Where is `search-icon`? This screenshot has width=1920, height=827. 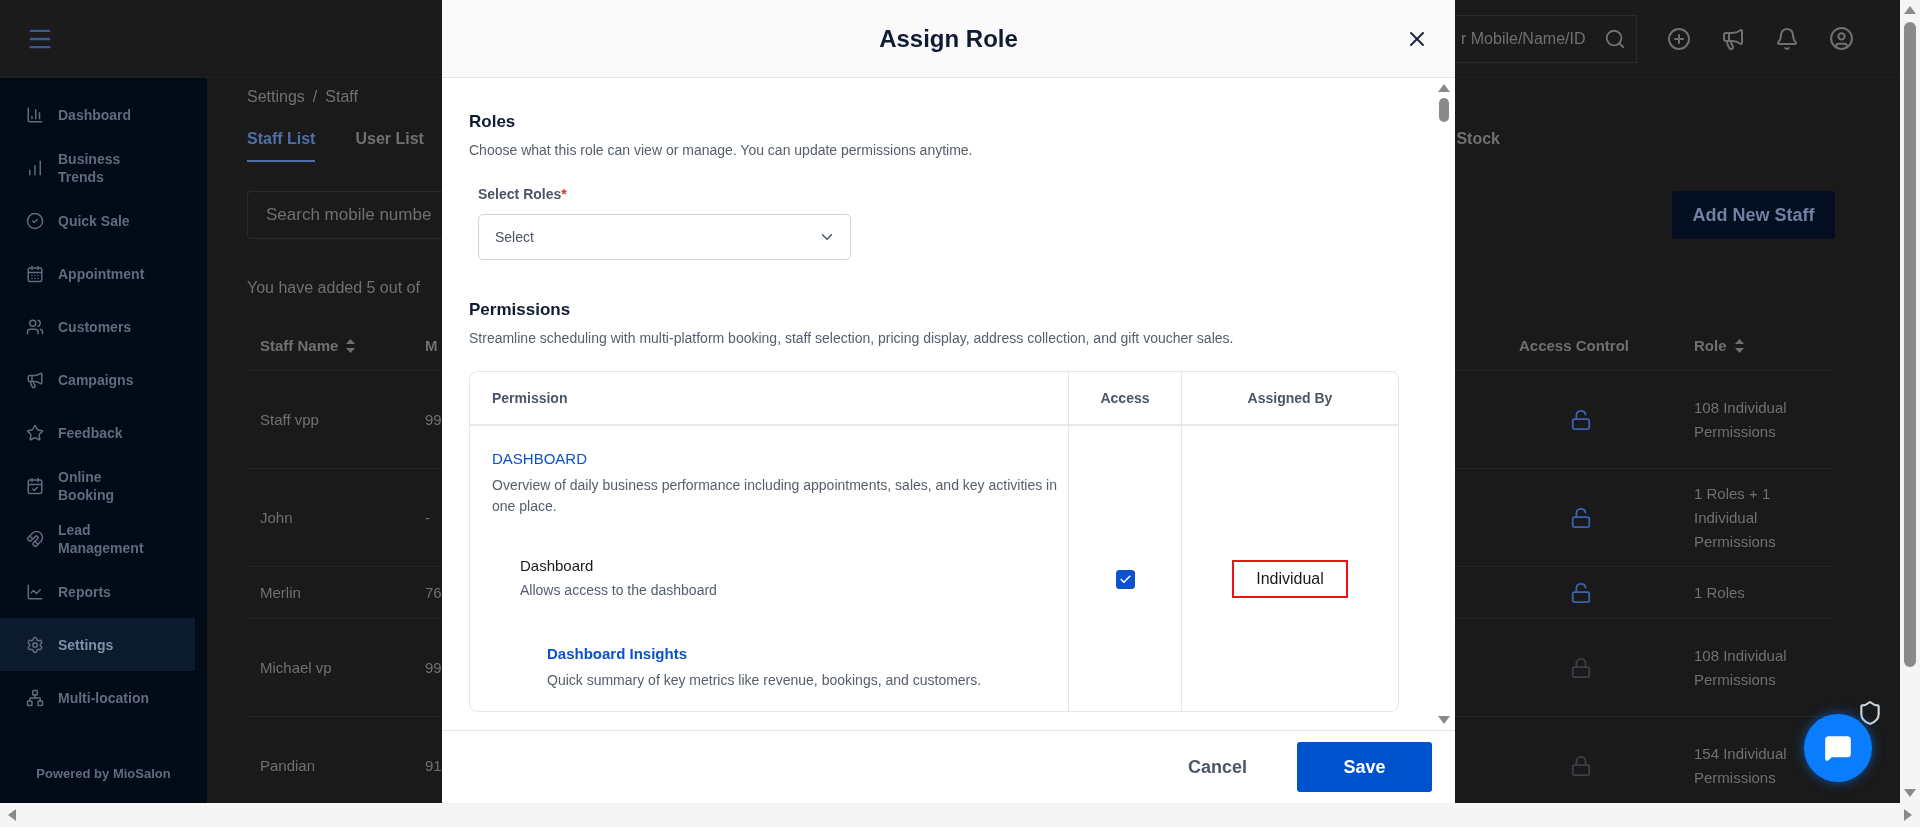 search-icon is located at coordinates (1615, 38).